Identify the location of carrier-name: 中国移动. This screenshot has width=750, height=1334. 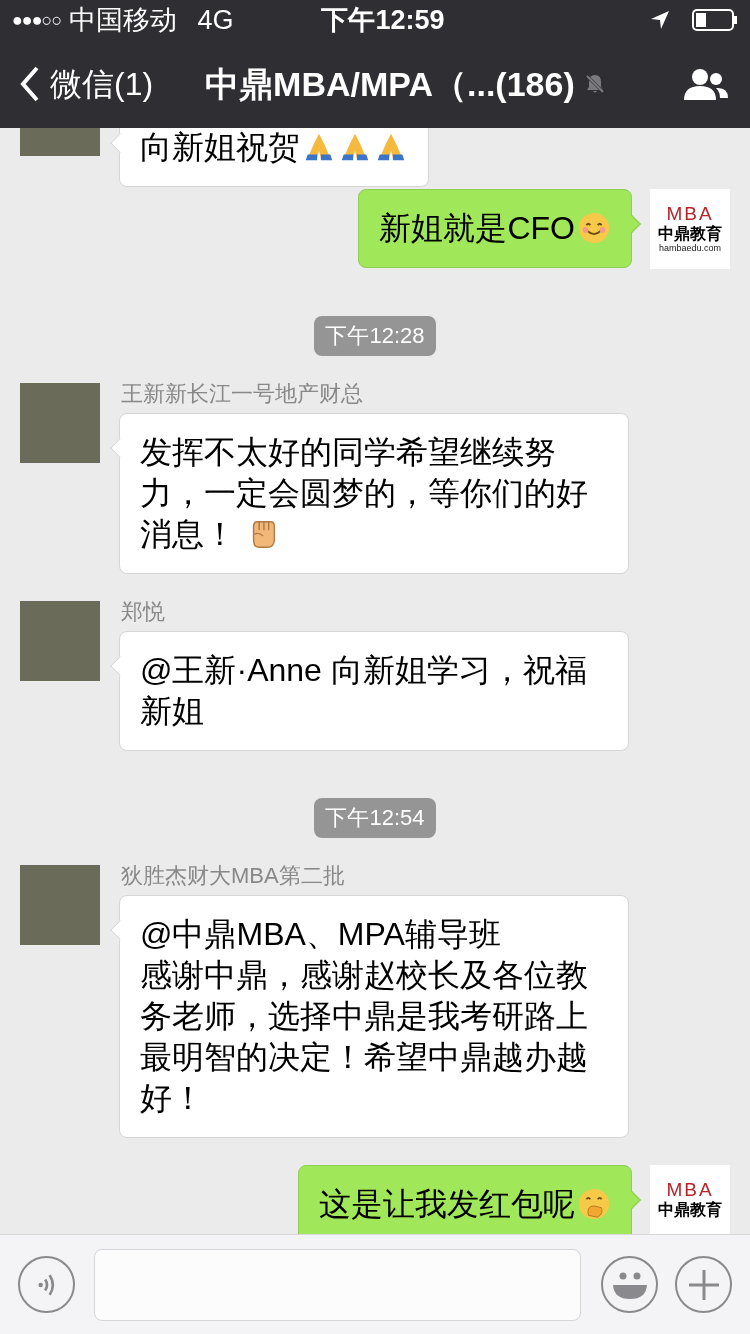
(123, 20).